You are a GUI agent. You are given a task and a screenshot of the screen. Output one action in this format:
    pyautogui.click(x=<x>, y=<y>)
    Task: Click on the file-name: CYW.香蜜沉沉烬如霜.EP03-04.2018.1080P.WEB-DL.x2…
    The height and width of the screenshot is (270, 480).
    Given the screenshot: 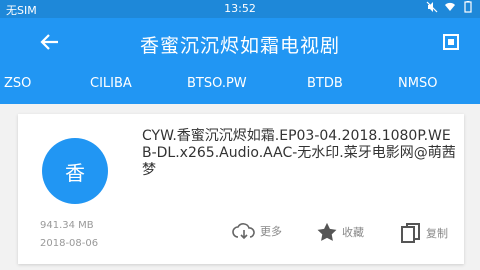 What is the action you would take?
    pyautogui.click(x=299, y=153)
    